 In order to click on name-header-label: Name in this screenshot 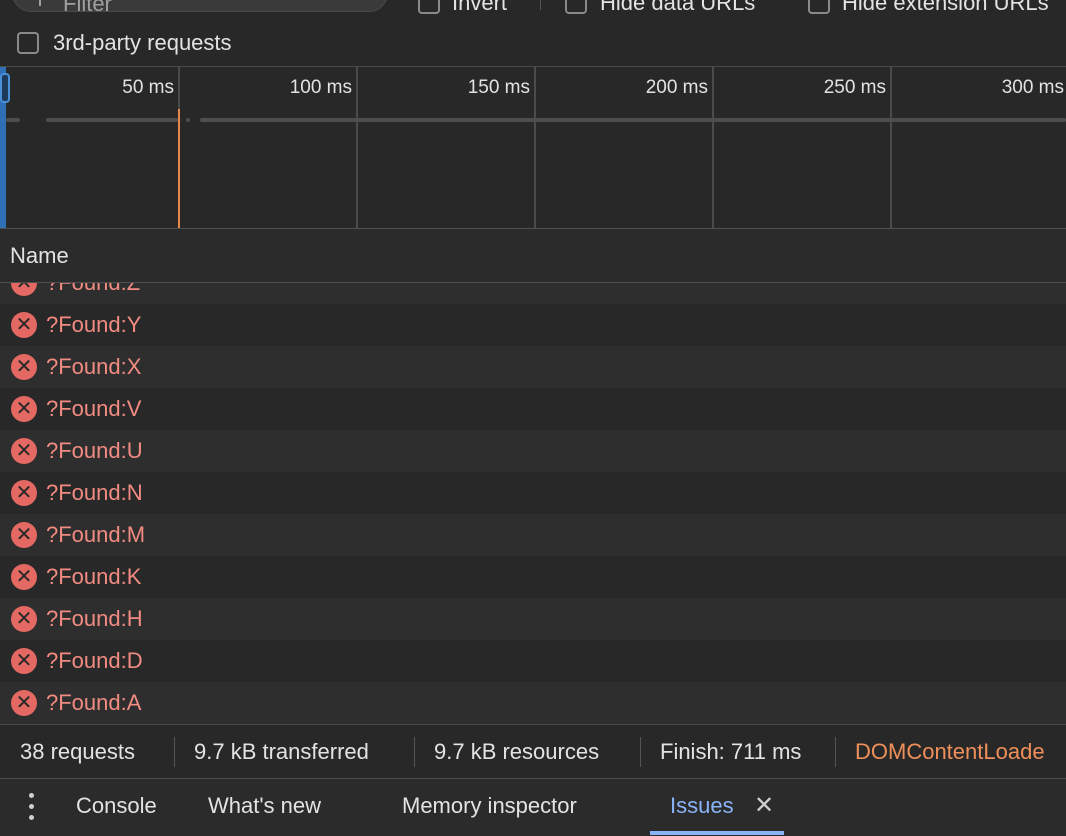, I will do `click(39, 255)`.